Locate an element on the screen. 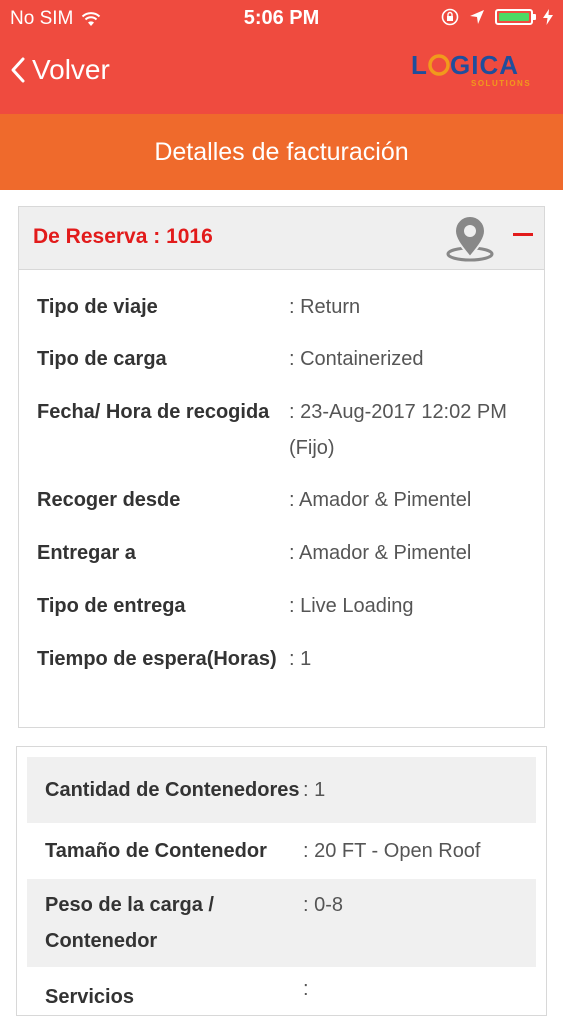 This screenshot has width=563, height=1023. reservation-number: De Reserva : 1016 is located at coordinates (123, 236).